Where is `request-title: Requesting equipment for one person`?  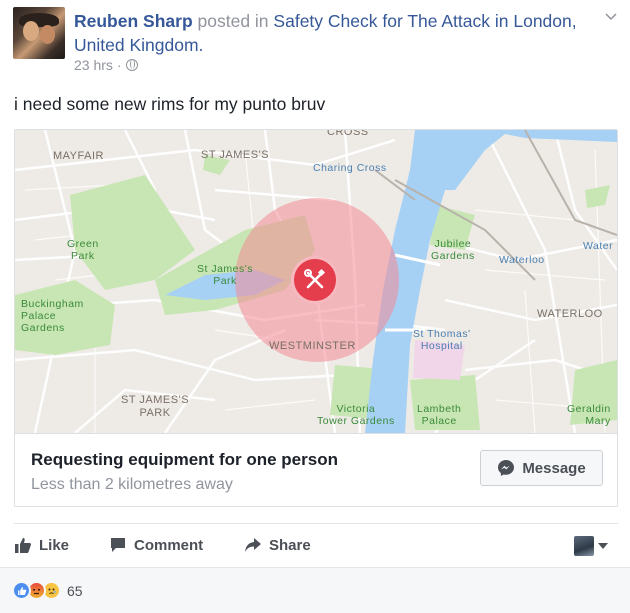
request-title: Requesting equipment for one person is located at coordinates (184, 460).